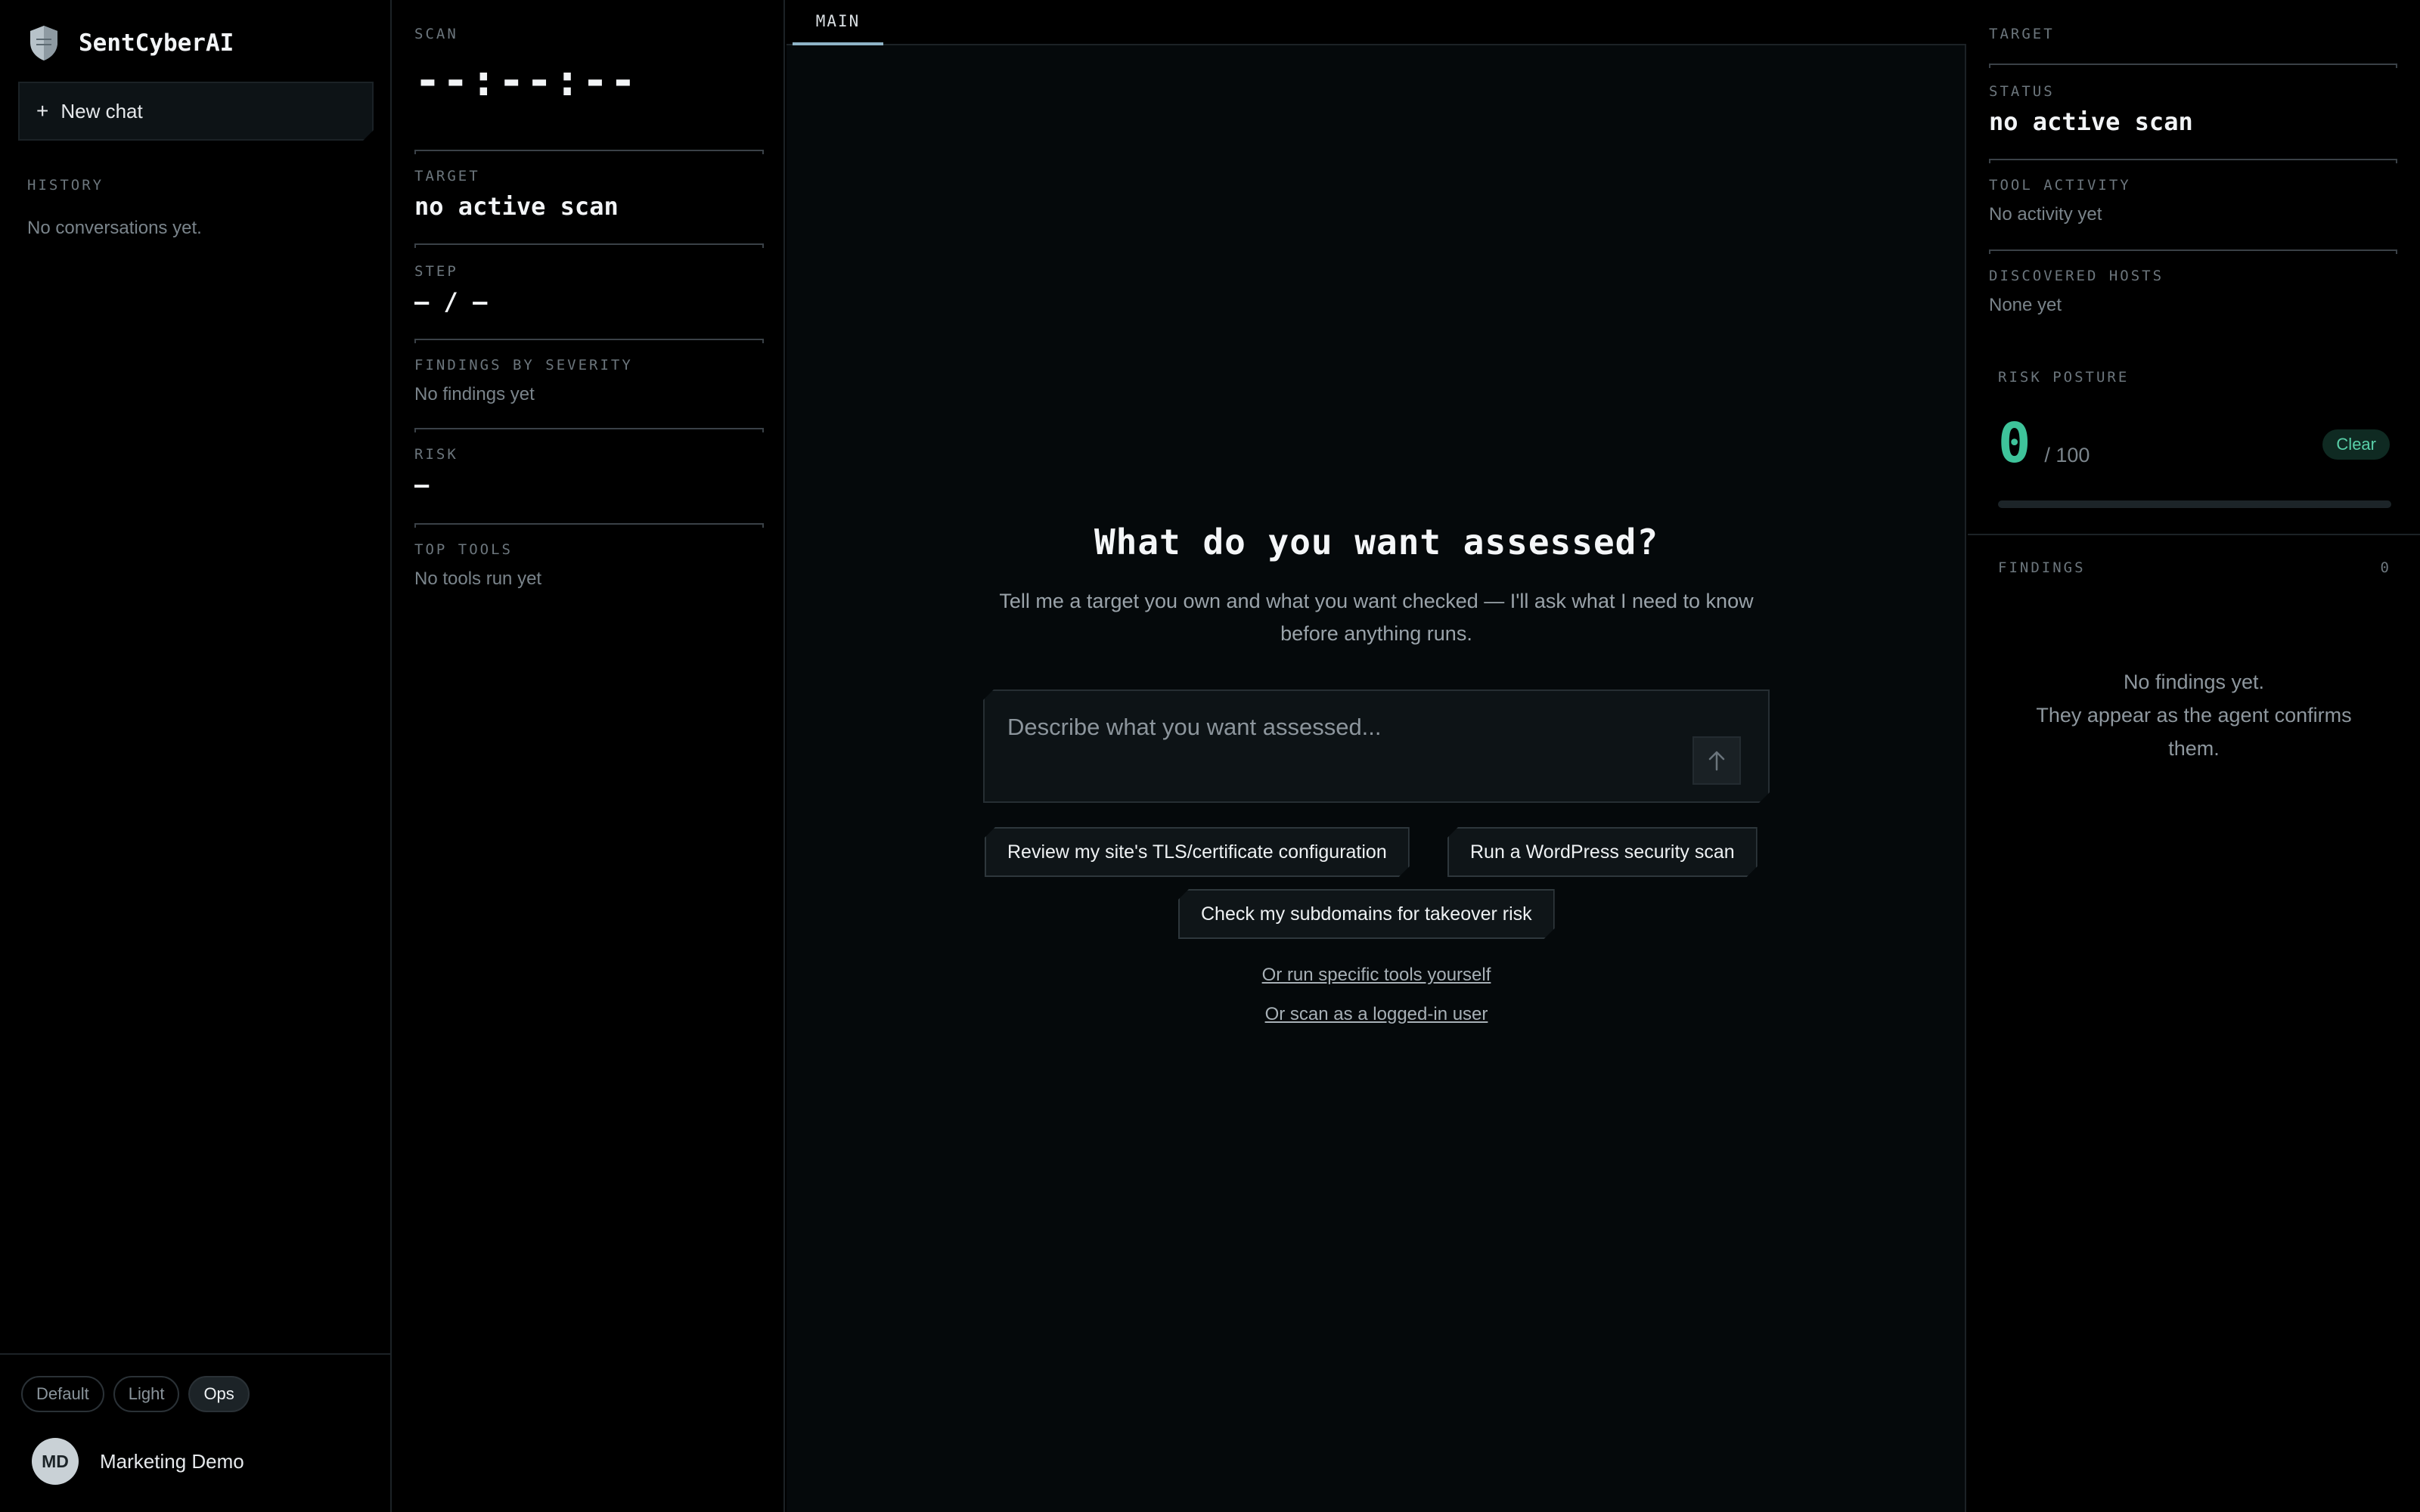 The width and height of the screenshot is (2420, 1512). What do you see at coordinates (2067, 455) in the screenshot?
I see `risk-max: / 100` at bounding box center [2067, 455].